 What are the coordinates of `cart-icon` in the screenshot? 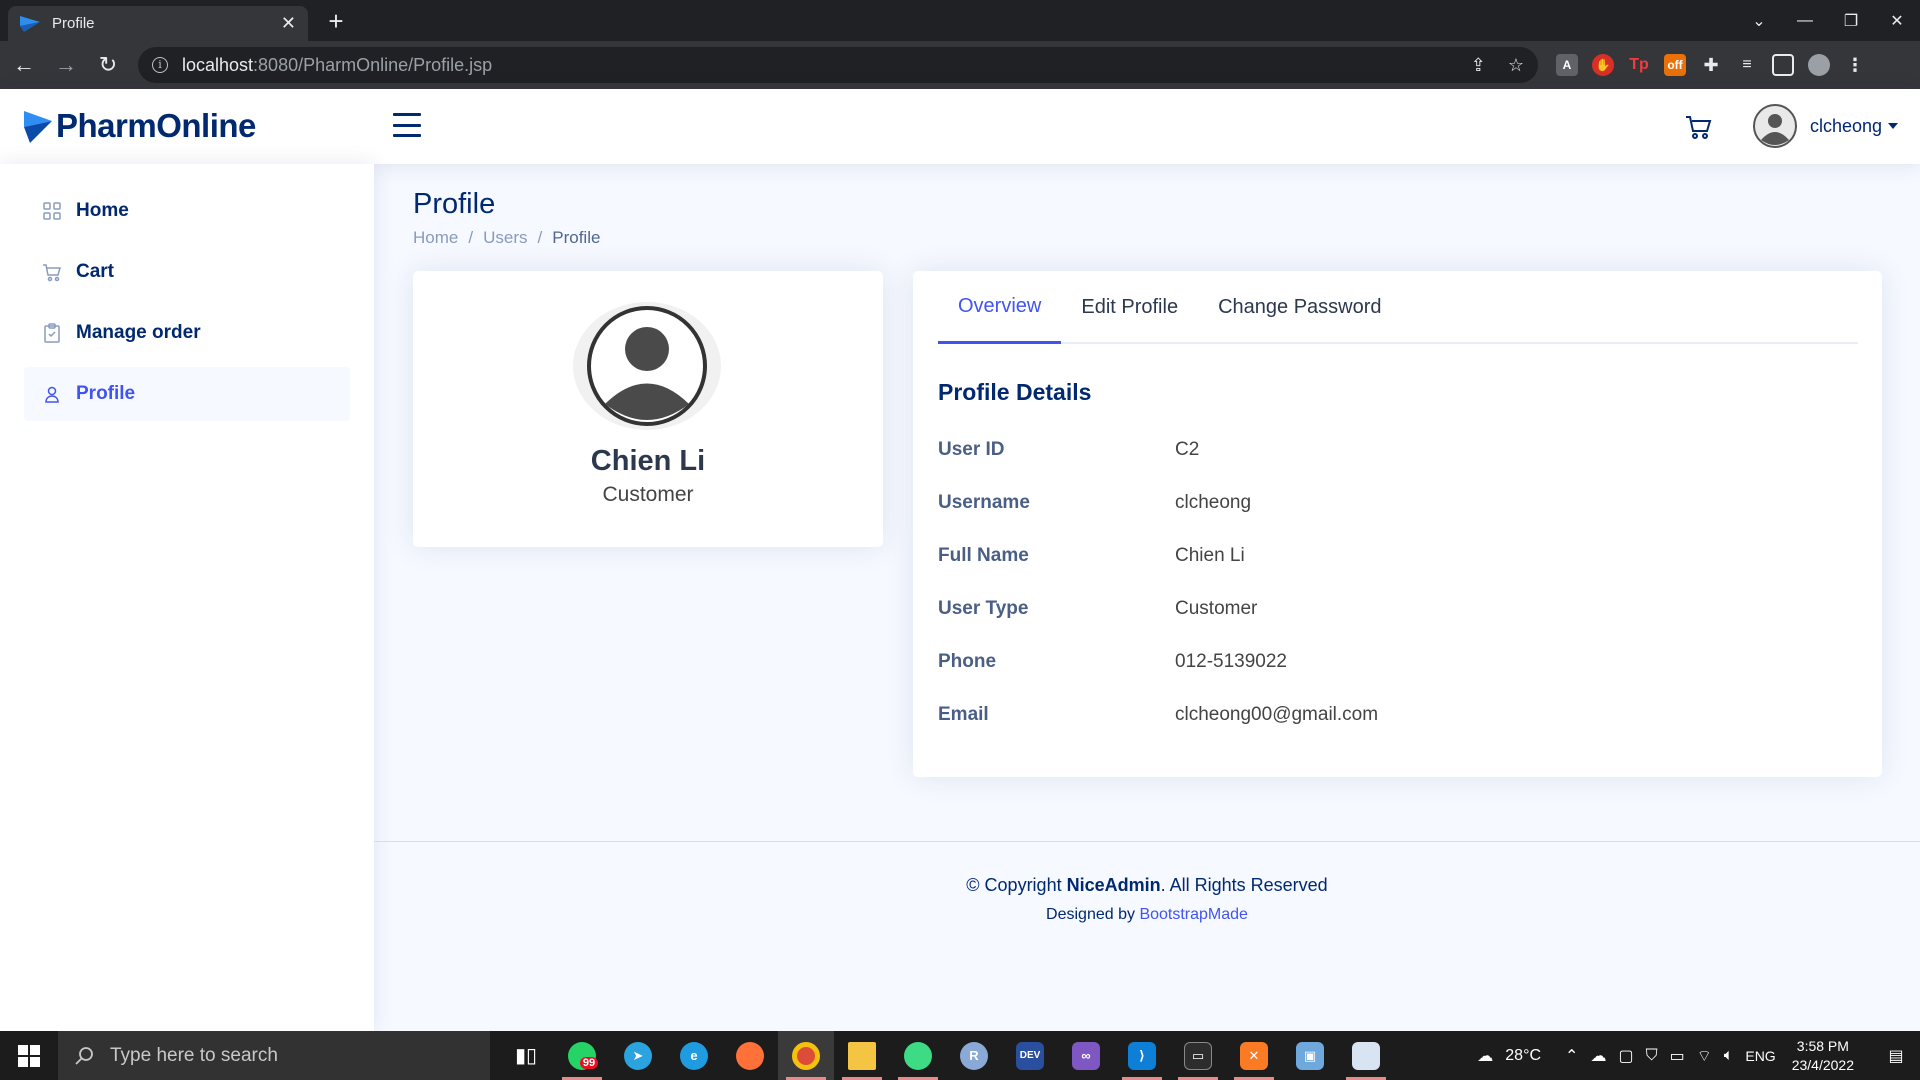 It's located at (1698, 127).